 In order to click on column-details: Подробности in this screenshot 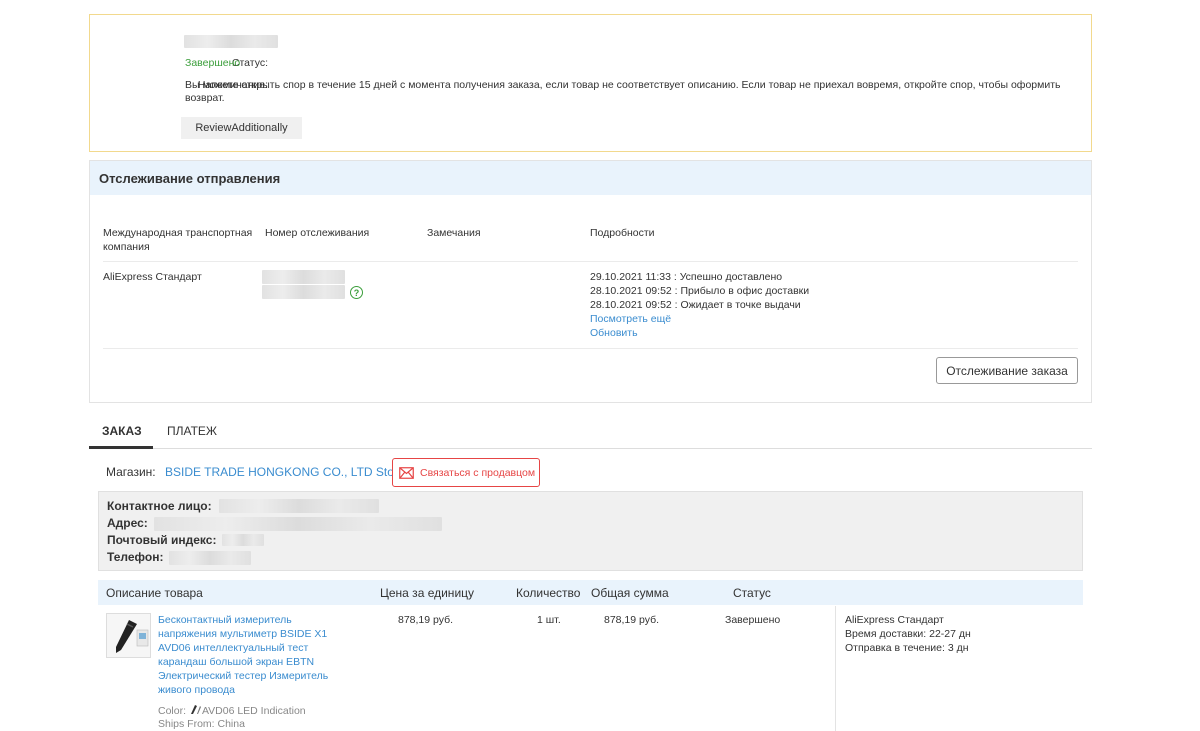, I will do `click(622, 233)`.